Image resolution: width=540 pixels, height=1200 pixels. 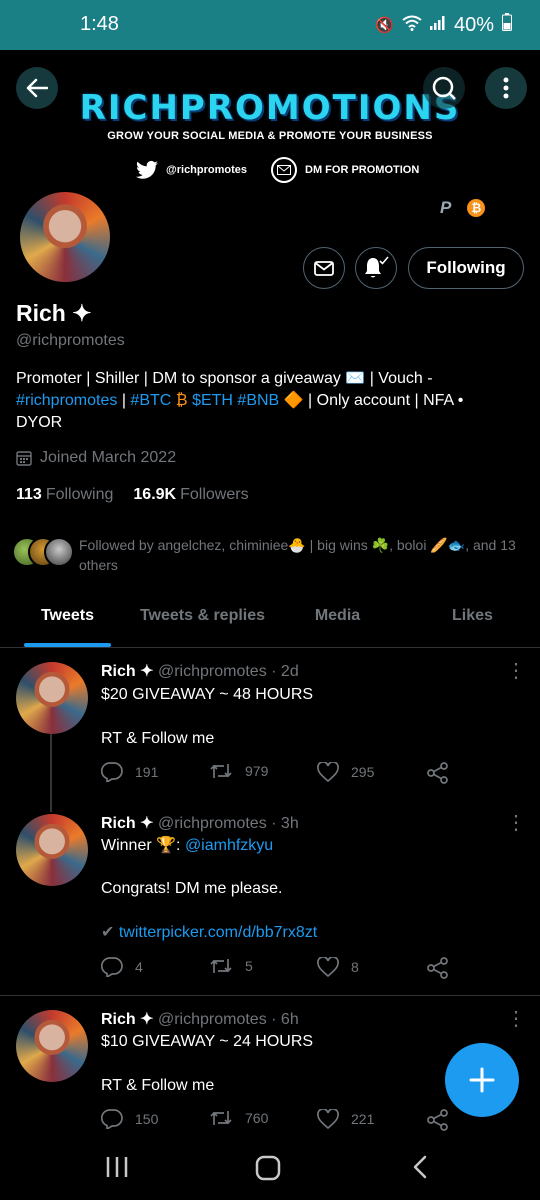 I want to click on follower-avatars, so click(x=43, y=553).